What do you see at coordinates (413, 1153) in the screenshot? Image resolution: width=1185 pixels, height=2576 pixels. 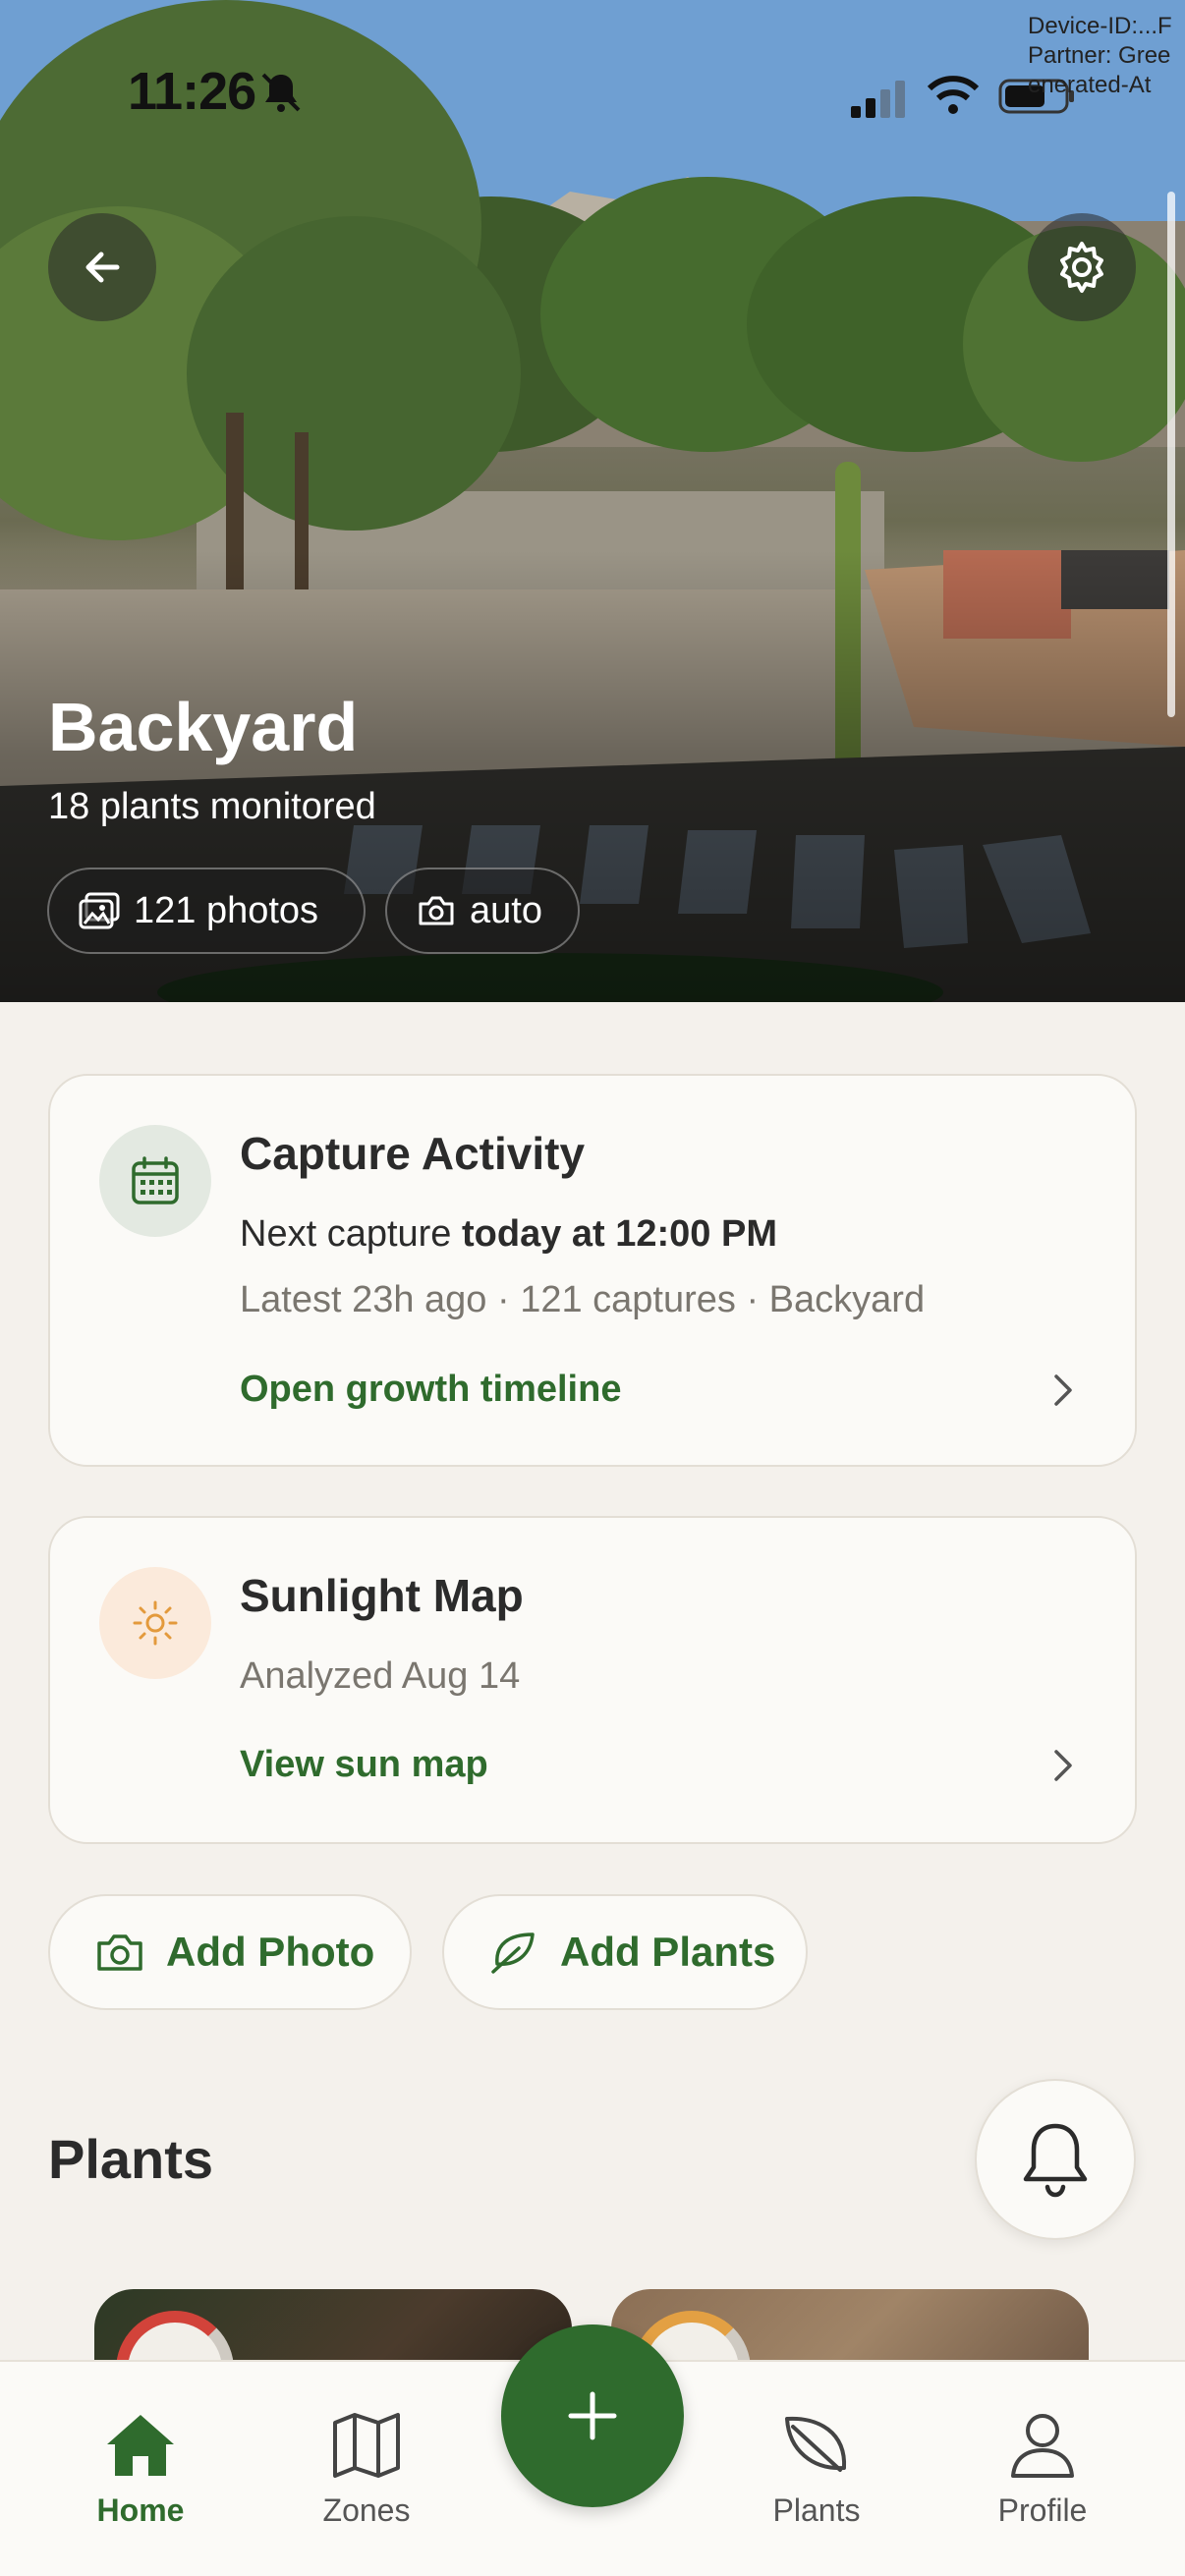 I see `capture-card-title: Capture Activity` at bounding box center [413, 1153].